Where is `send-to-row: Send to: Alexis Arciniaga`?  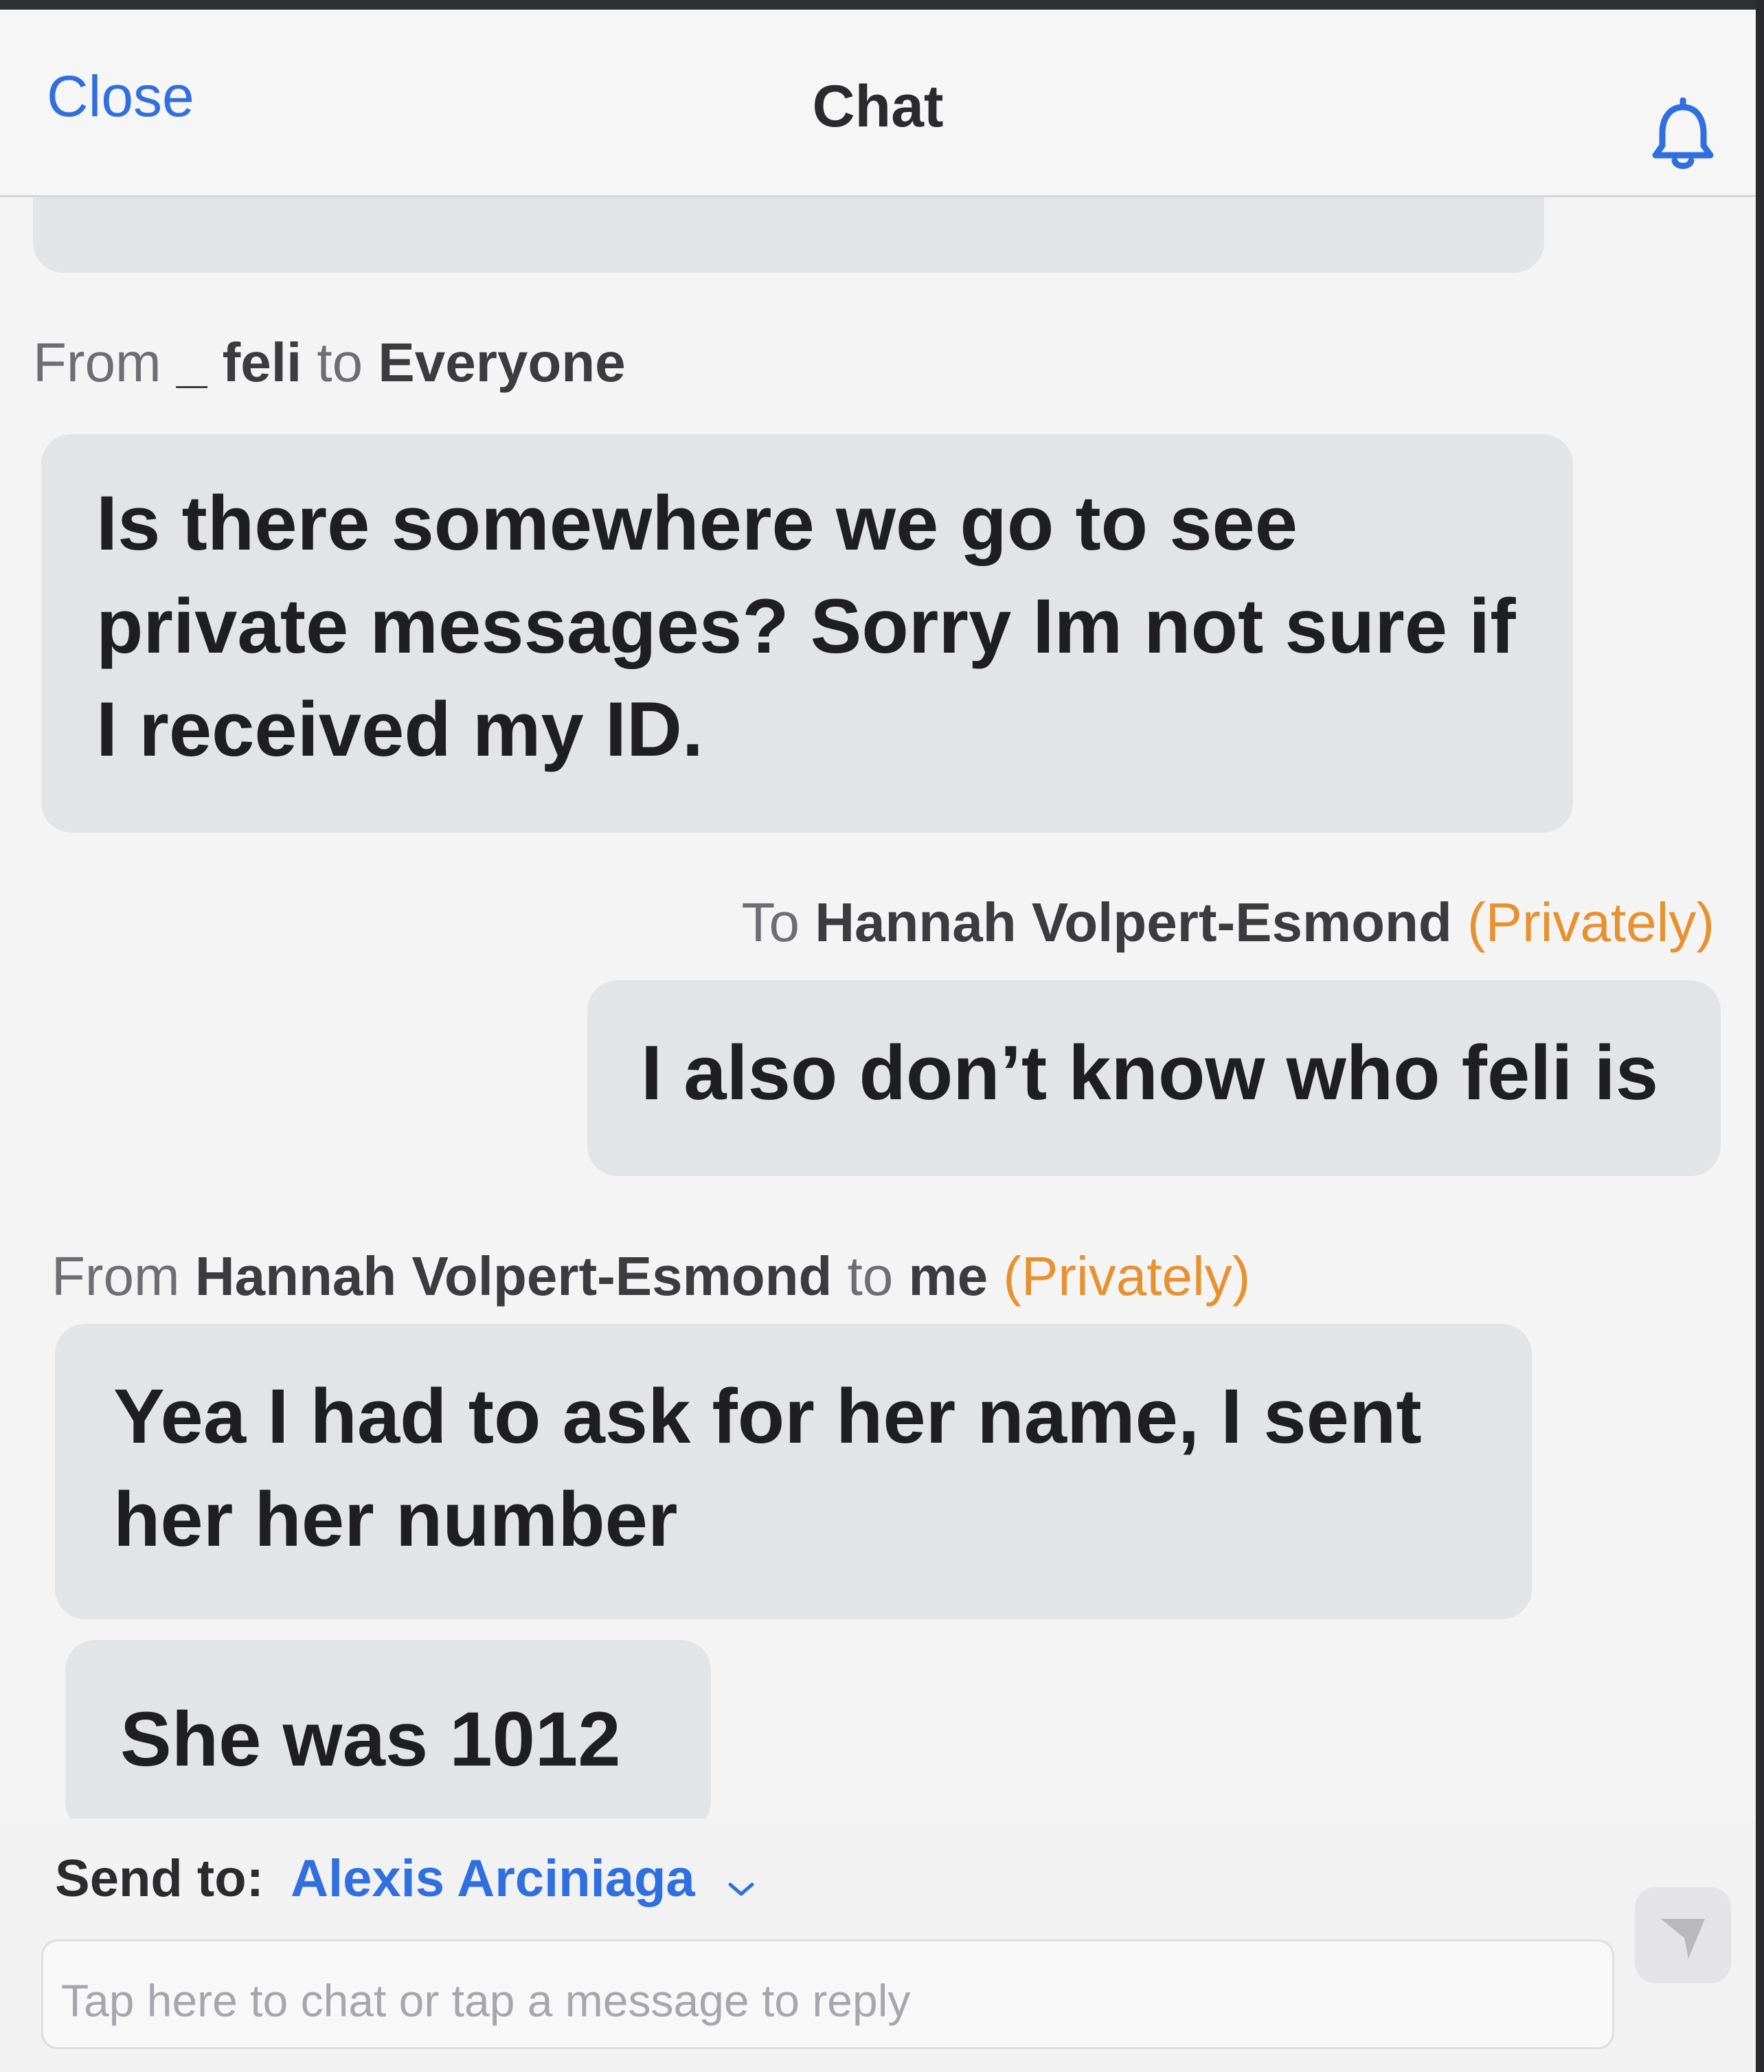
send-to-row: Send to: Alexis Arciniaga is located at coordinates (406, 1880).